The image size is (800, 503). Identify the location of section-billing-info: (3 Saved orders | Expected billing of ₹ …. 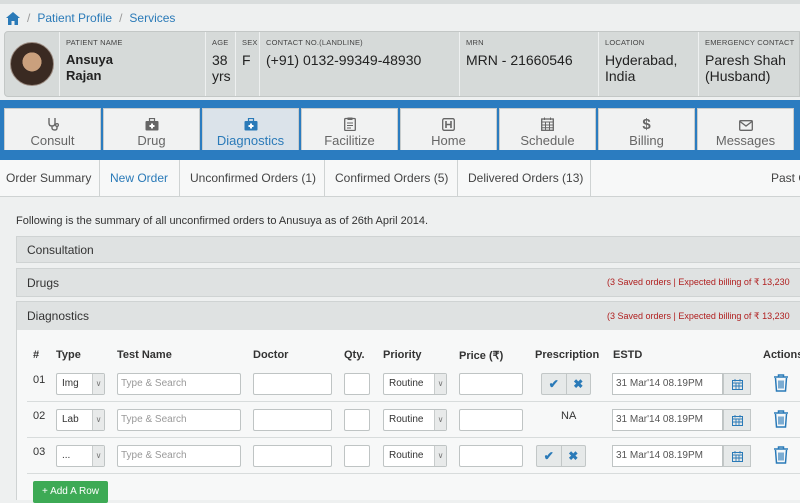
(698, 315).